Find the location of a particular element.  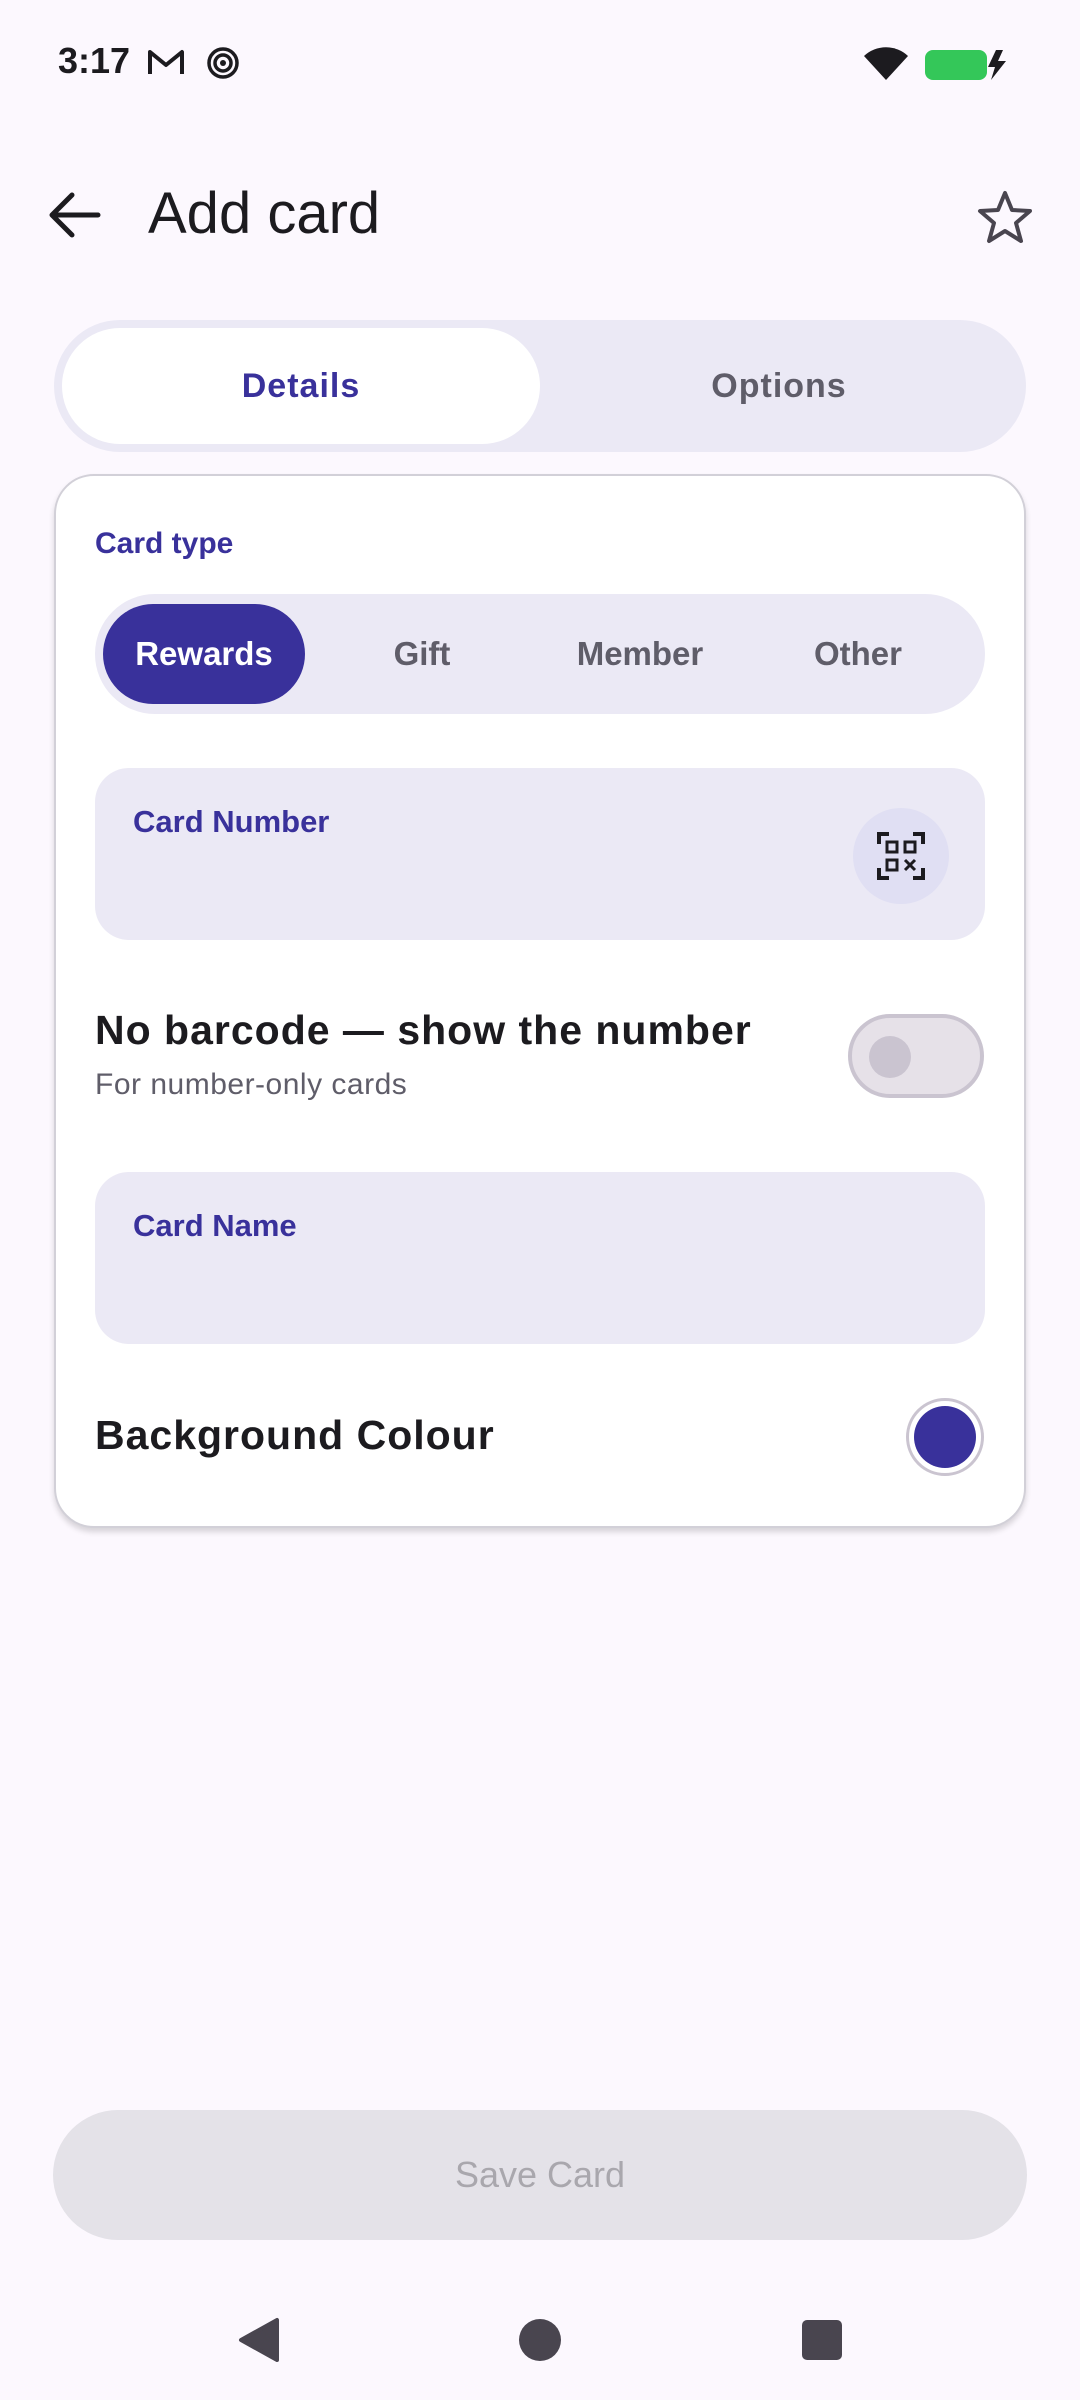

background-colour-swatch is located at coordinates (945, 1437).